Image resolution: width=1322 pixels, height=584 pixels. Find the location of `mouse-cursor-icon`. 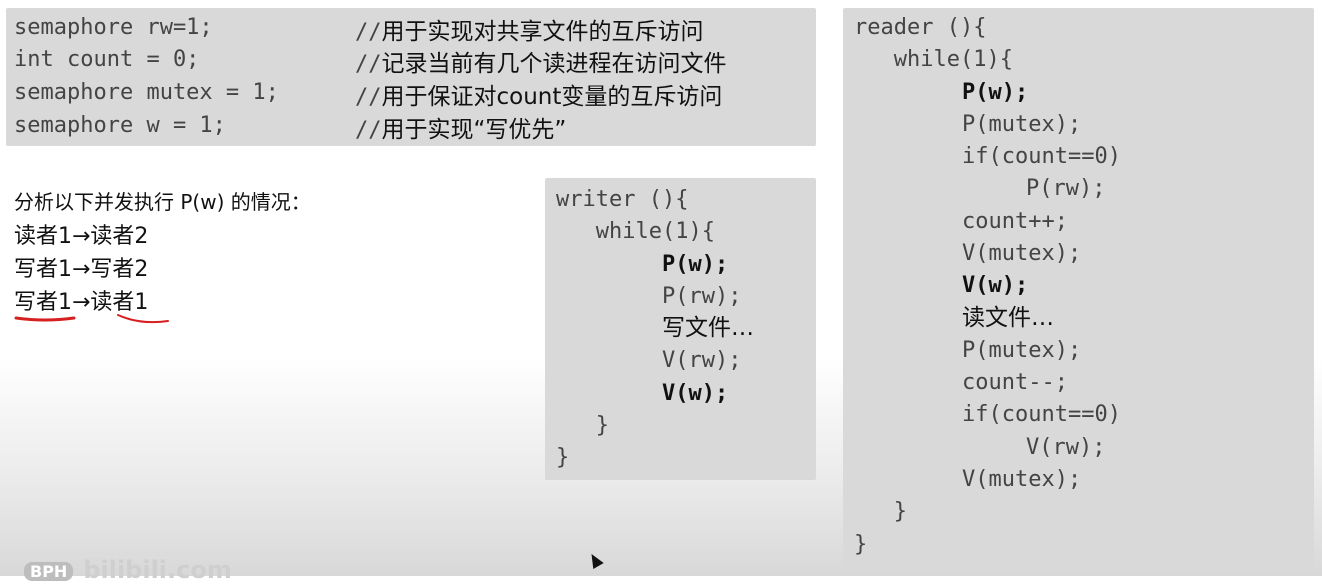

mouse-cursor-icon is located at coordinates (595, 560).